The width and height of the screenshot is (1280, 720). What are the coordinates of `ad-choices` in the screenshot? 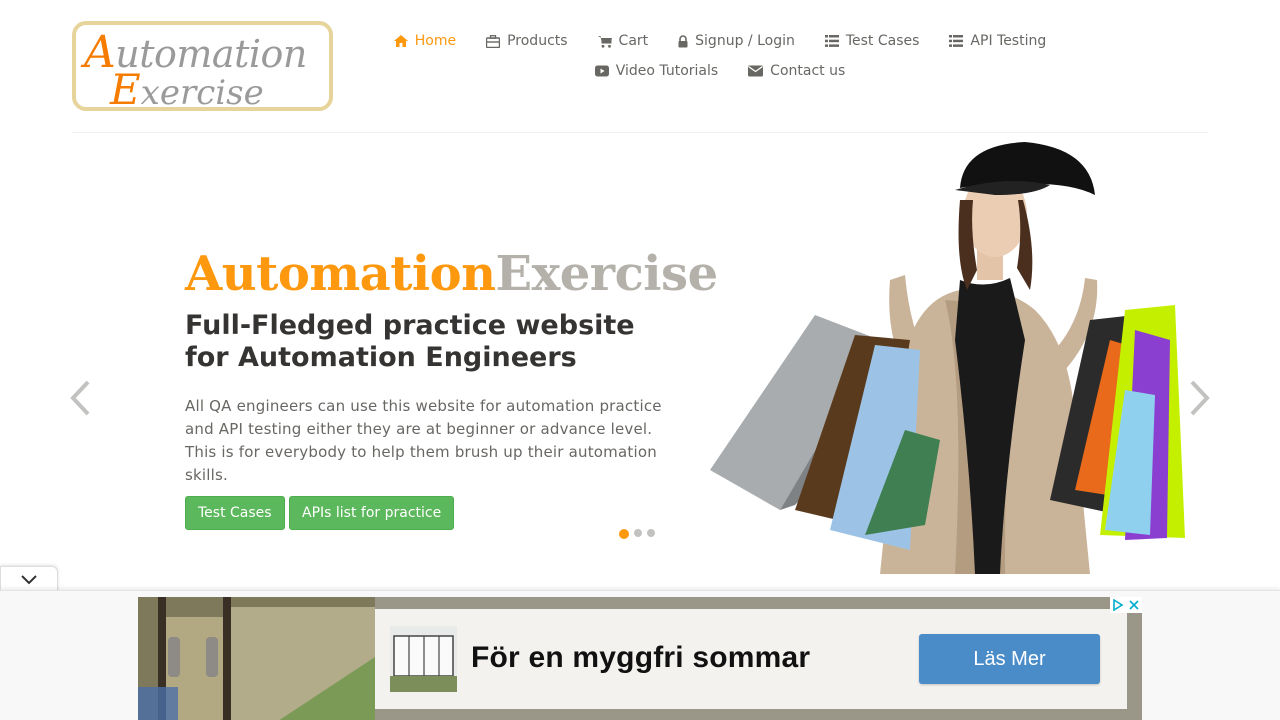 It's located at (1126, 605).